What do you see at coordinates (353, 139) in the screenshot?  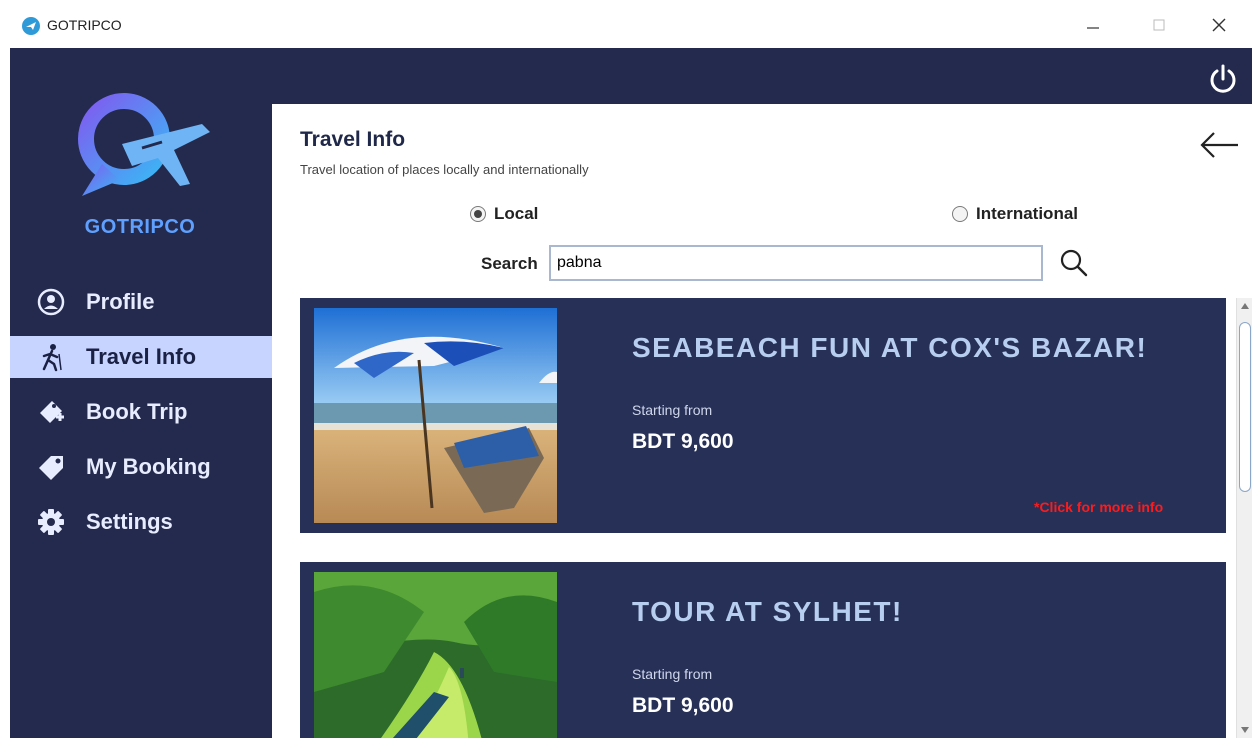 I see `page-title: Travel Info` at bounding box center [353, 139].